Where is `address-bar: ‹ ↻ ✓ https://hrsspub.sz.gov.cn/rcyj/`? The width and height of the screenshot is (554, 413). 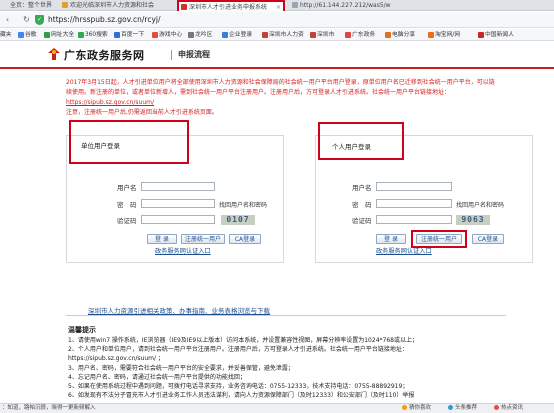
address-bar: ‹ ↻ ✓ https://hrsspub.sz.gov.cn/rcyj/ is located at coordinates (277, 20).